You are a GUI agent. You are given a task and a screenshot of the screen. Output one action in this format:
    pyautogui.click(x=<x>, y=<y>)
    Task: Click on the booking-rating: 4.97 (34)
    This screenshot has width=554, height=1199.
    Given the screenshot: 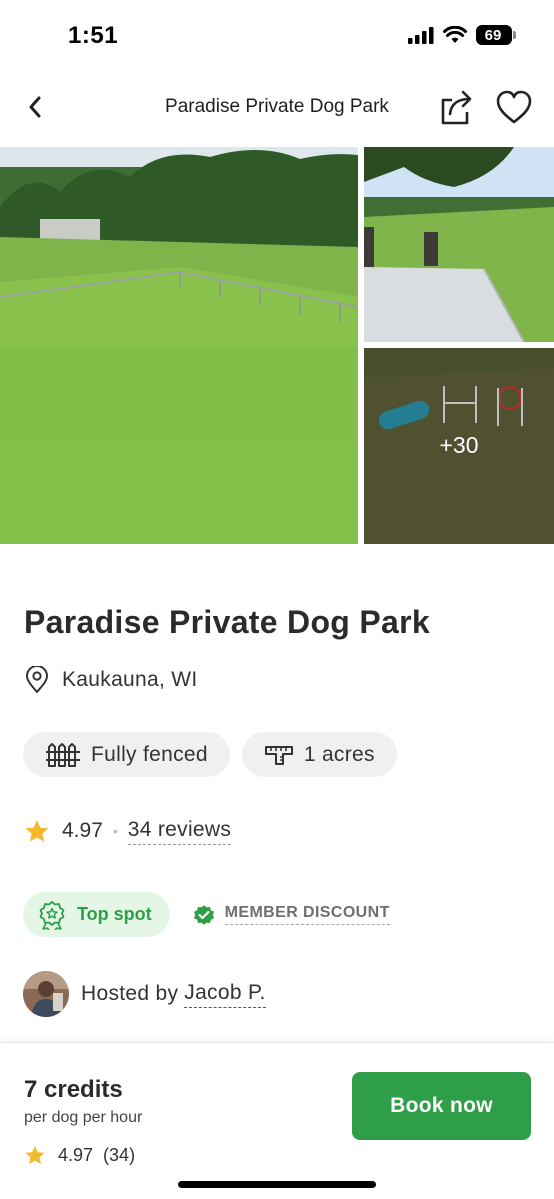 What is the action you would take?
    pyautogui.click(x=79, y=1155)
    